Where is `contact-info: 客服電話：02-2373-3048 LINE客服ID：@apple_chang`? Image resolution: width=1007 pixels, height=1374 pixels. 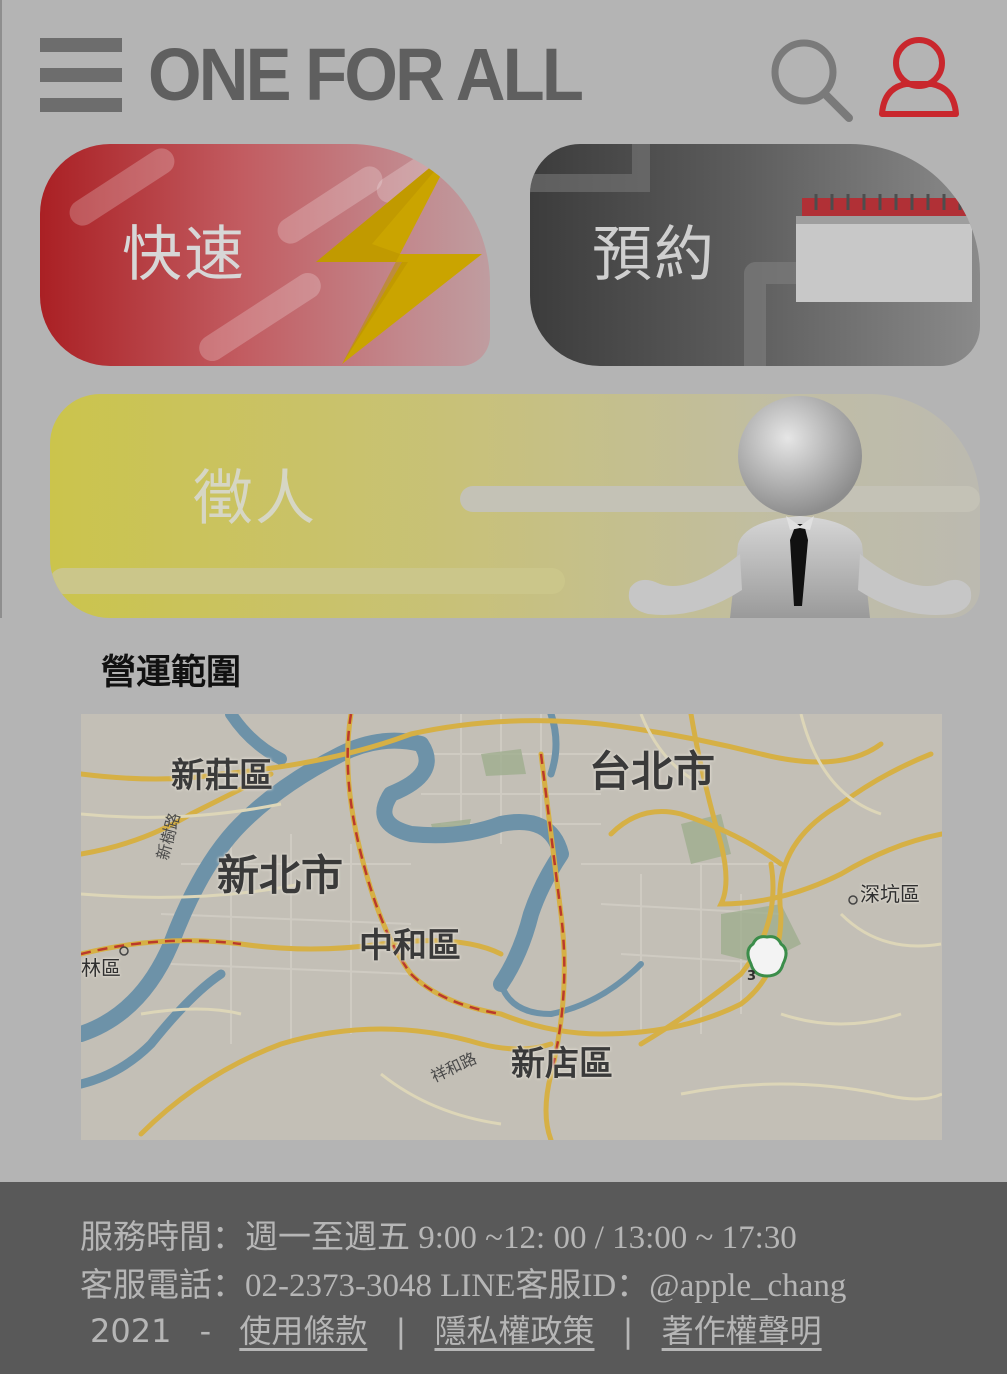
contact-info: 客服電話：02-2373-3048 LINE客服ID：@apple_chang is located at coordinates (463, 1286).